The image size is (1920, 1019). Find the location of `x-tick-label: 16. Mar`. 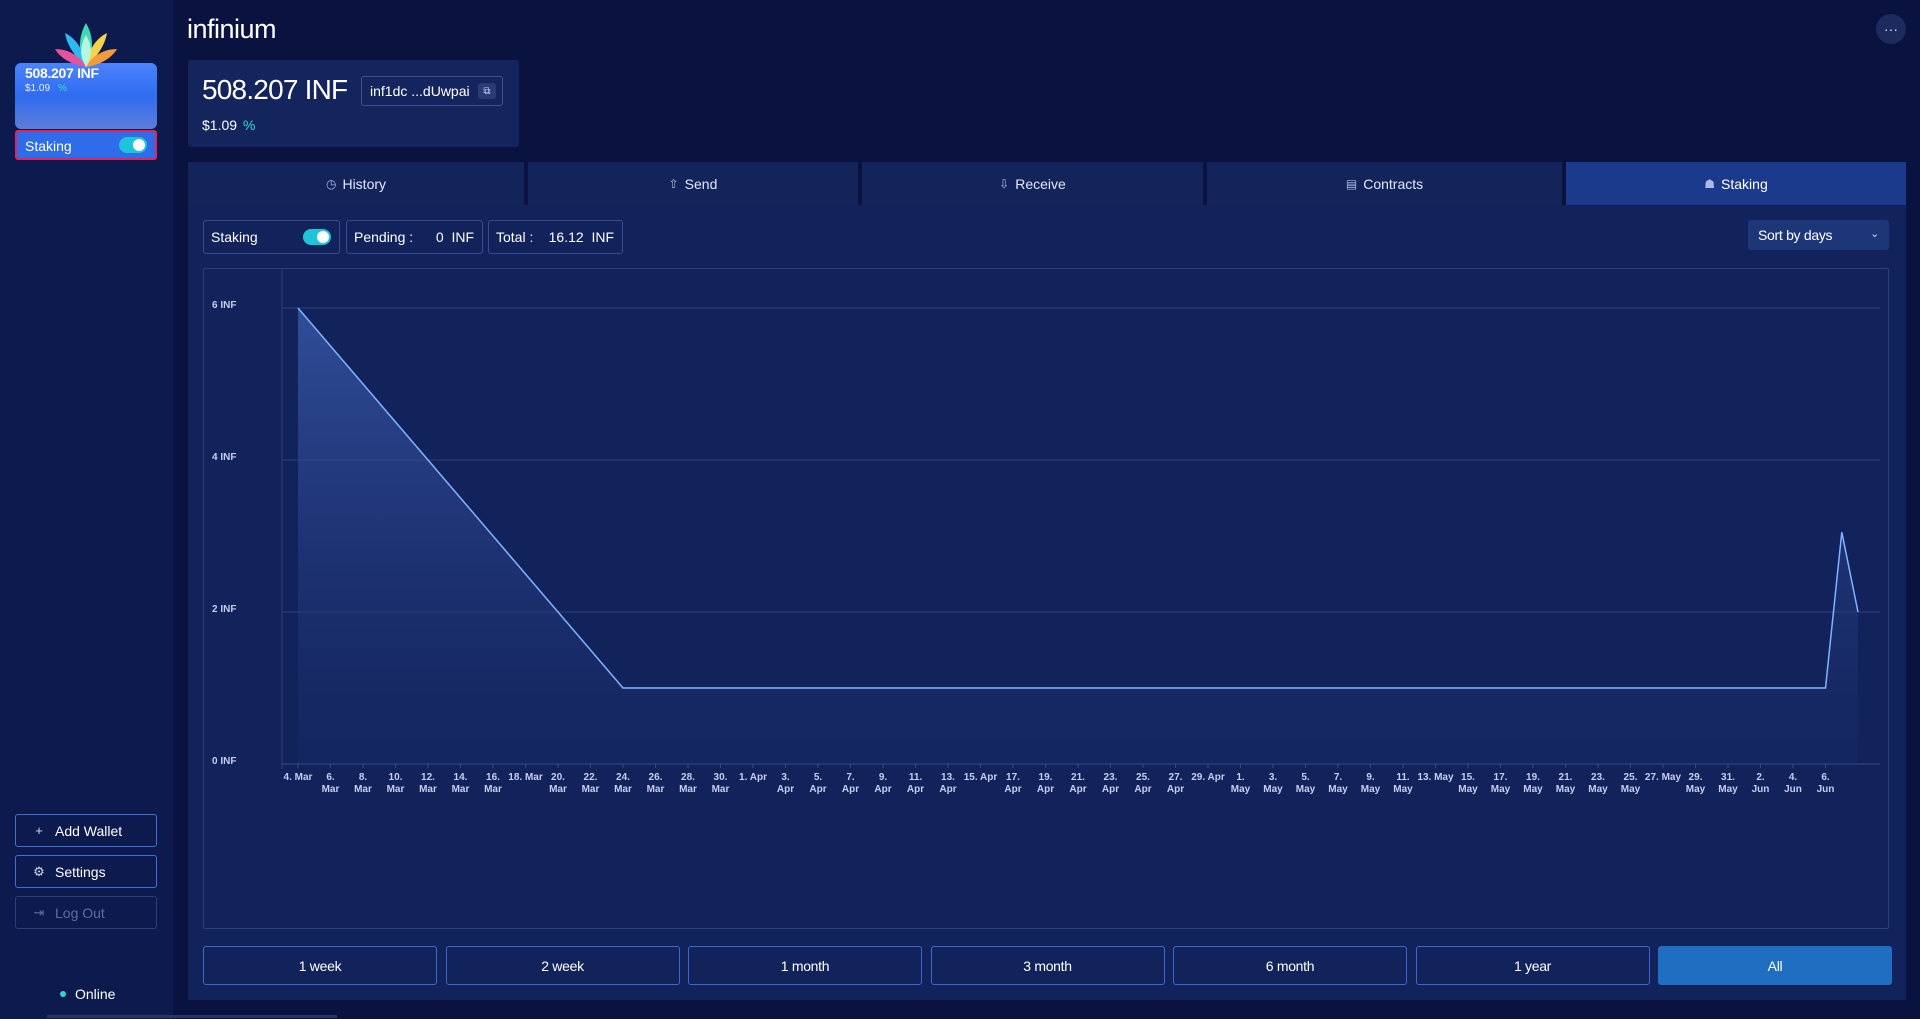

x-tick-label: 16. Mar is located at coordinates (493, 783).